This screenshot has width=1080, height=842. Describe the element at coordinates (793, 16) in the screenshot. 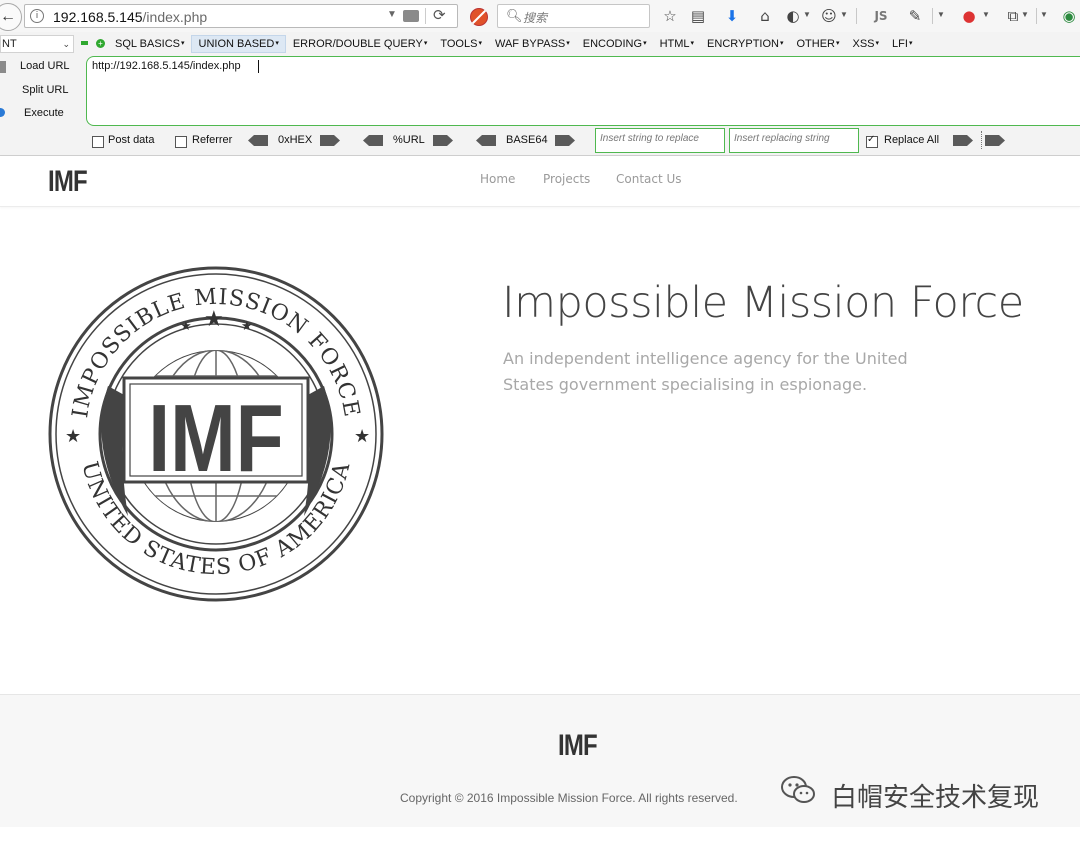

I see `addon-icon: ◐` at that location.